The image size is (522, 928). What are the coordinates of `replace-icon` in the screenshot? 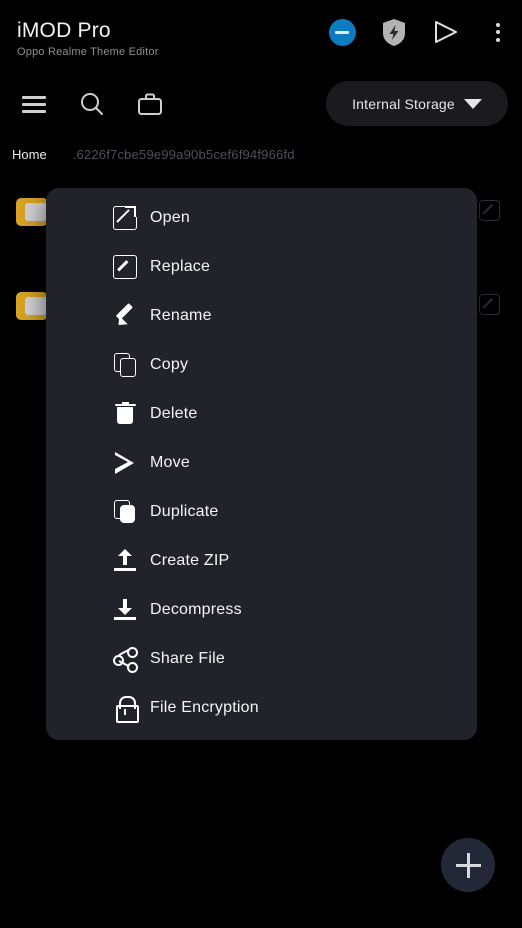 It's located at (125, 267).